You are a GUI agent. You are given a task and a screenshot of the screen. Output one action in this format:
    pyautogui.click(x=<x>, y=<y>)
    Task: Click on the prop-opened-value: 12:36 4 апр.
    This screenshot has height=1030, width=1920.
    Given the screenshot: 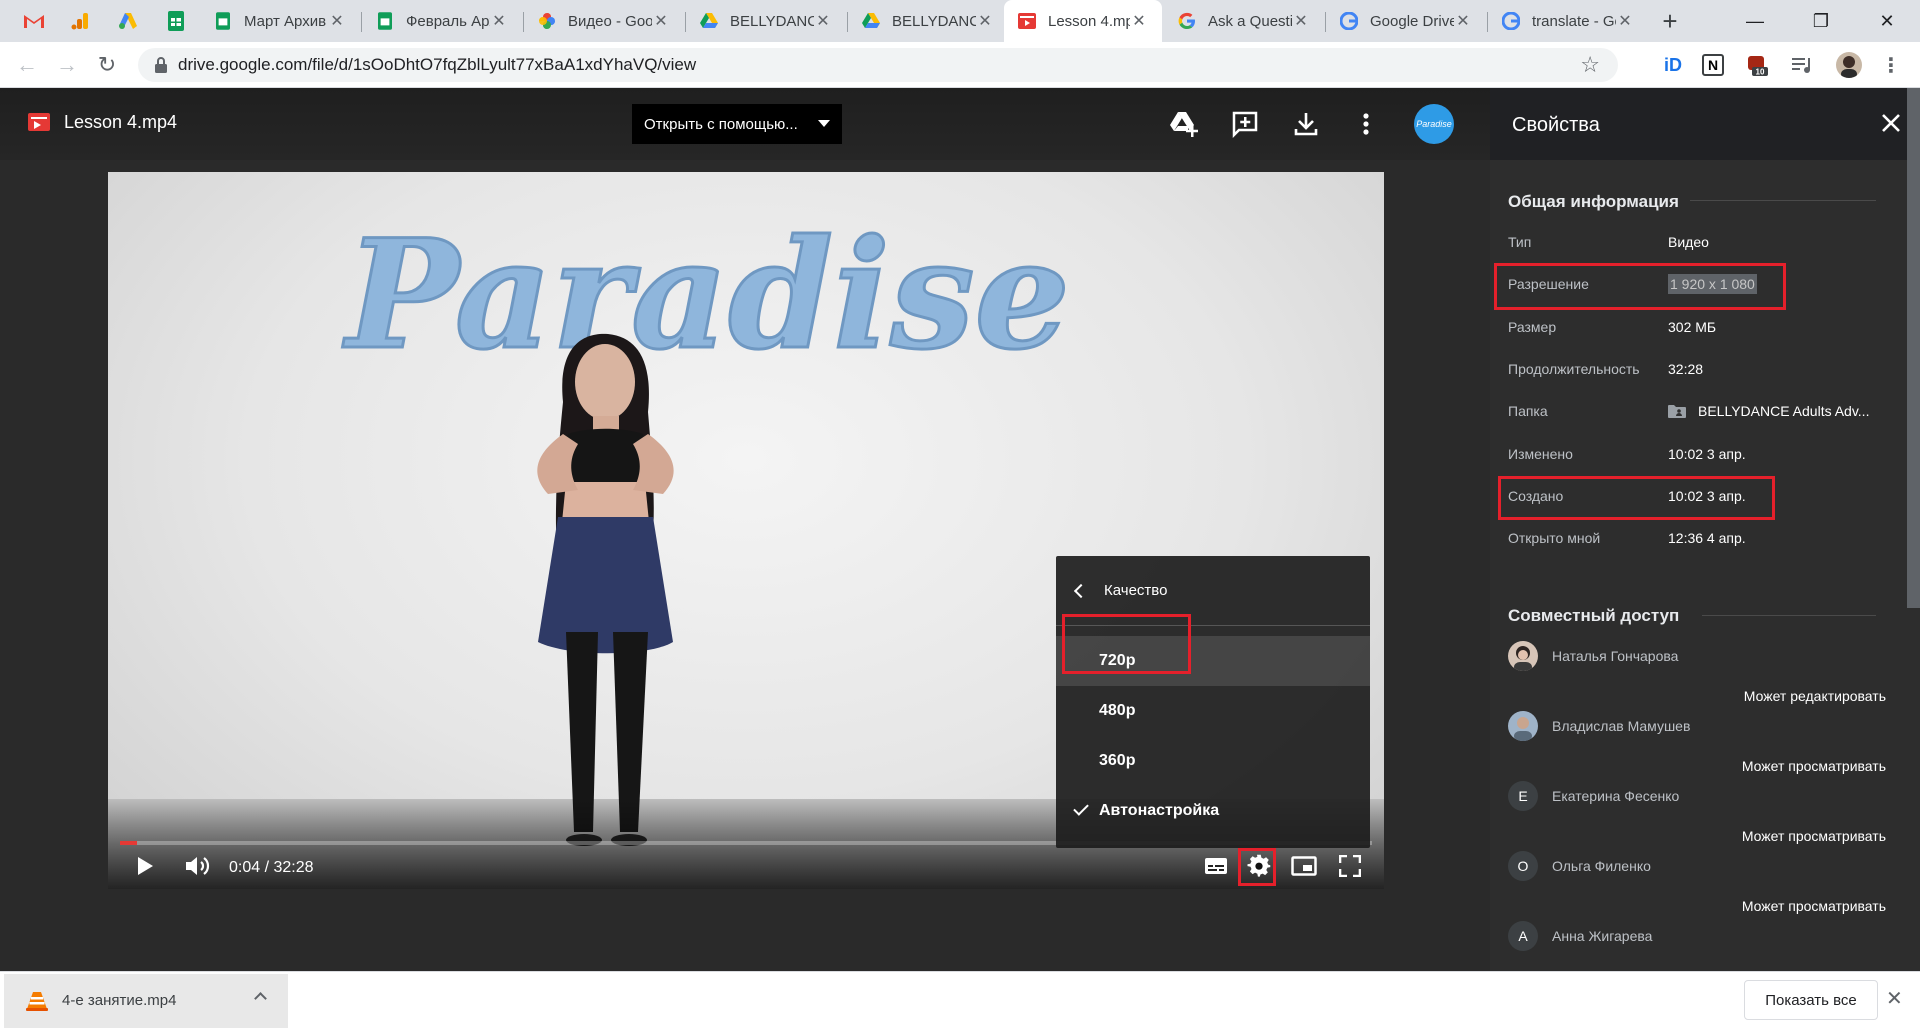 What is the action you would take?
    pyautogui.click(x=1707, y=538)
    